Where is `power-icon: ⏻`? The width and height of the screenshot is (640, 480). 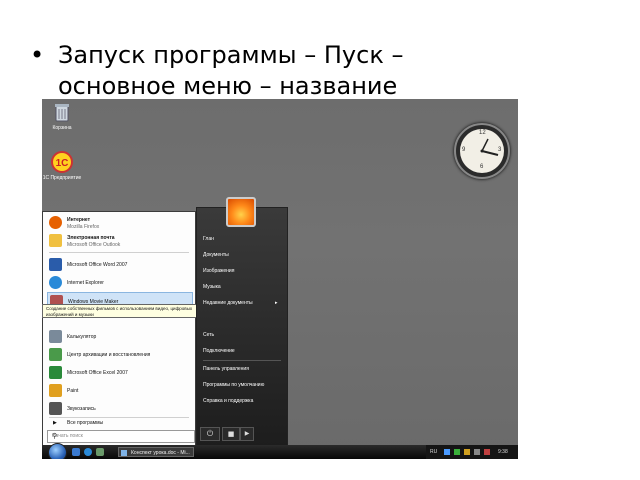
power-icon: ⏻ is located at coordinates (210, 433).